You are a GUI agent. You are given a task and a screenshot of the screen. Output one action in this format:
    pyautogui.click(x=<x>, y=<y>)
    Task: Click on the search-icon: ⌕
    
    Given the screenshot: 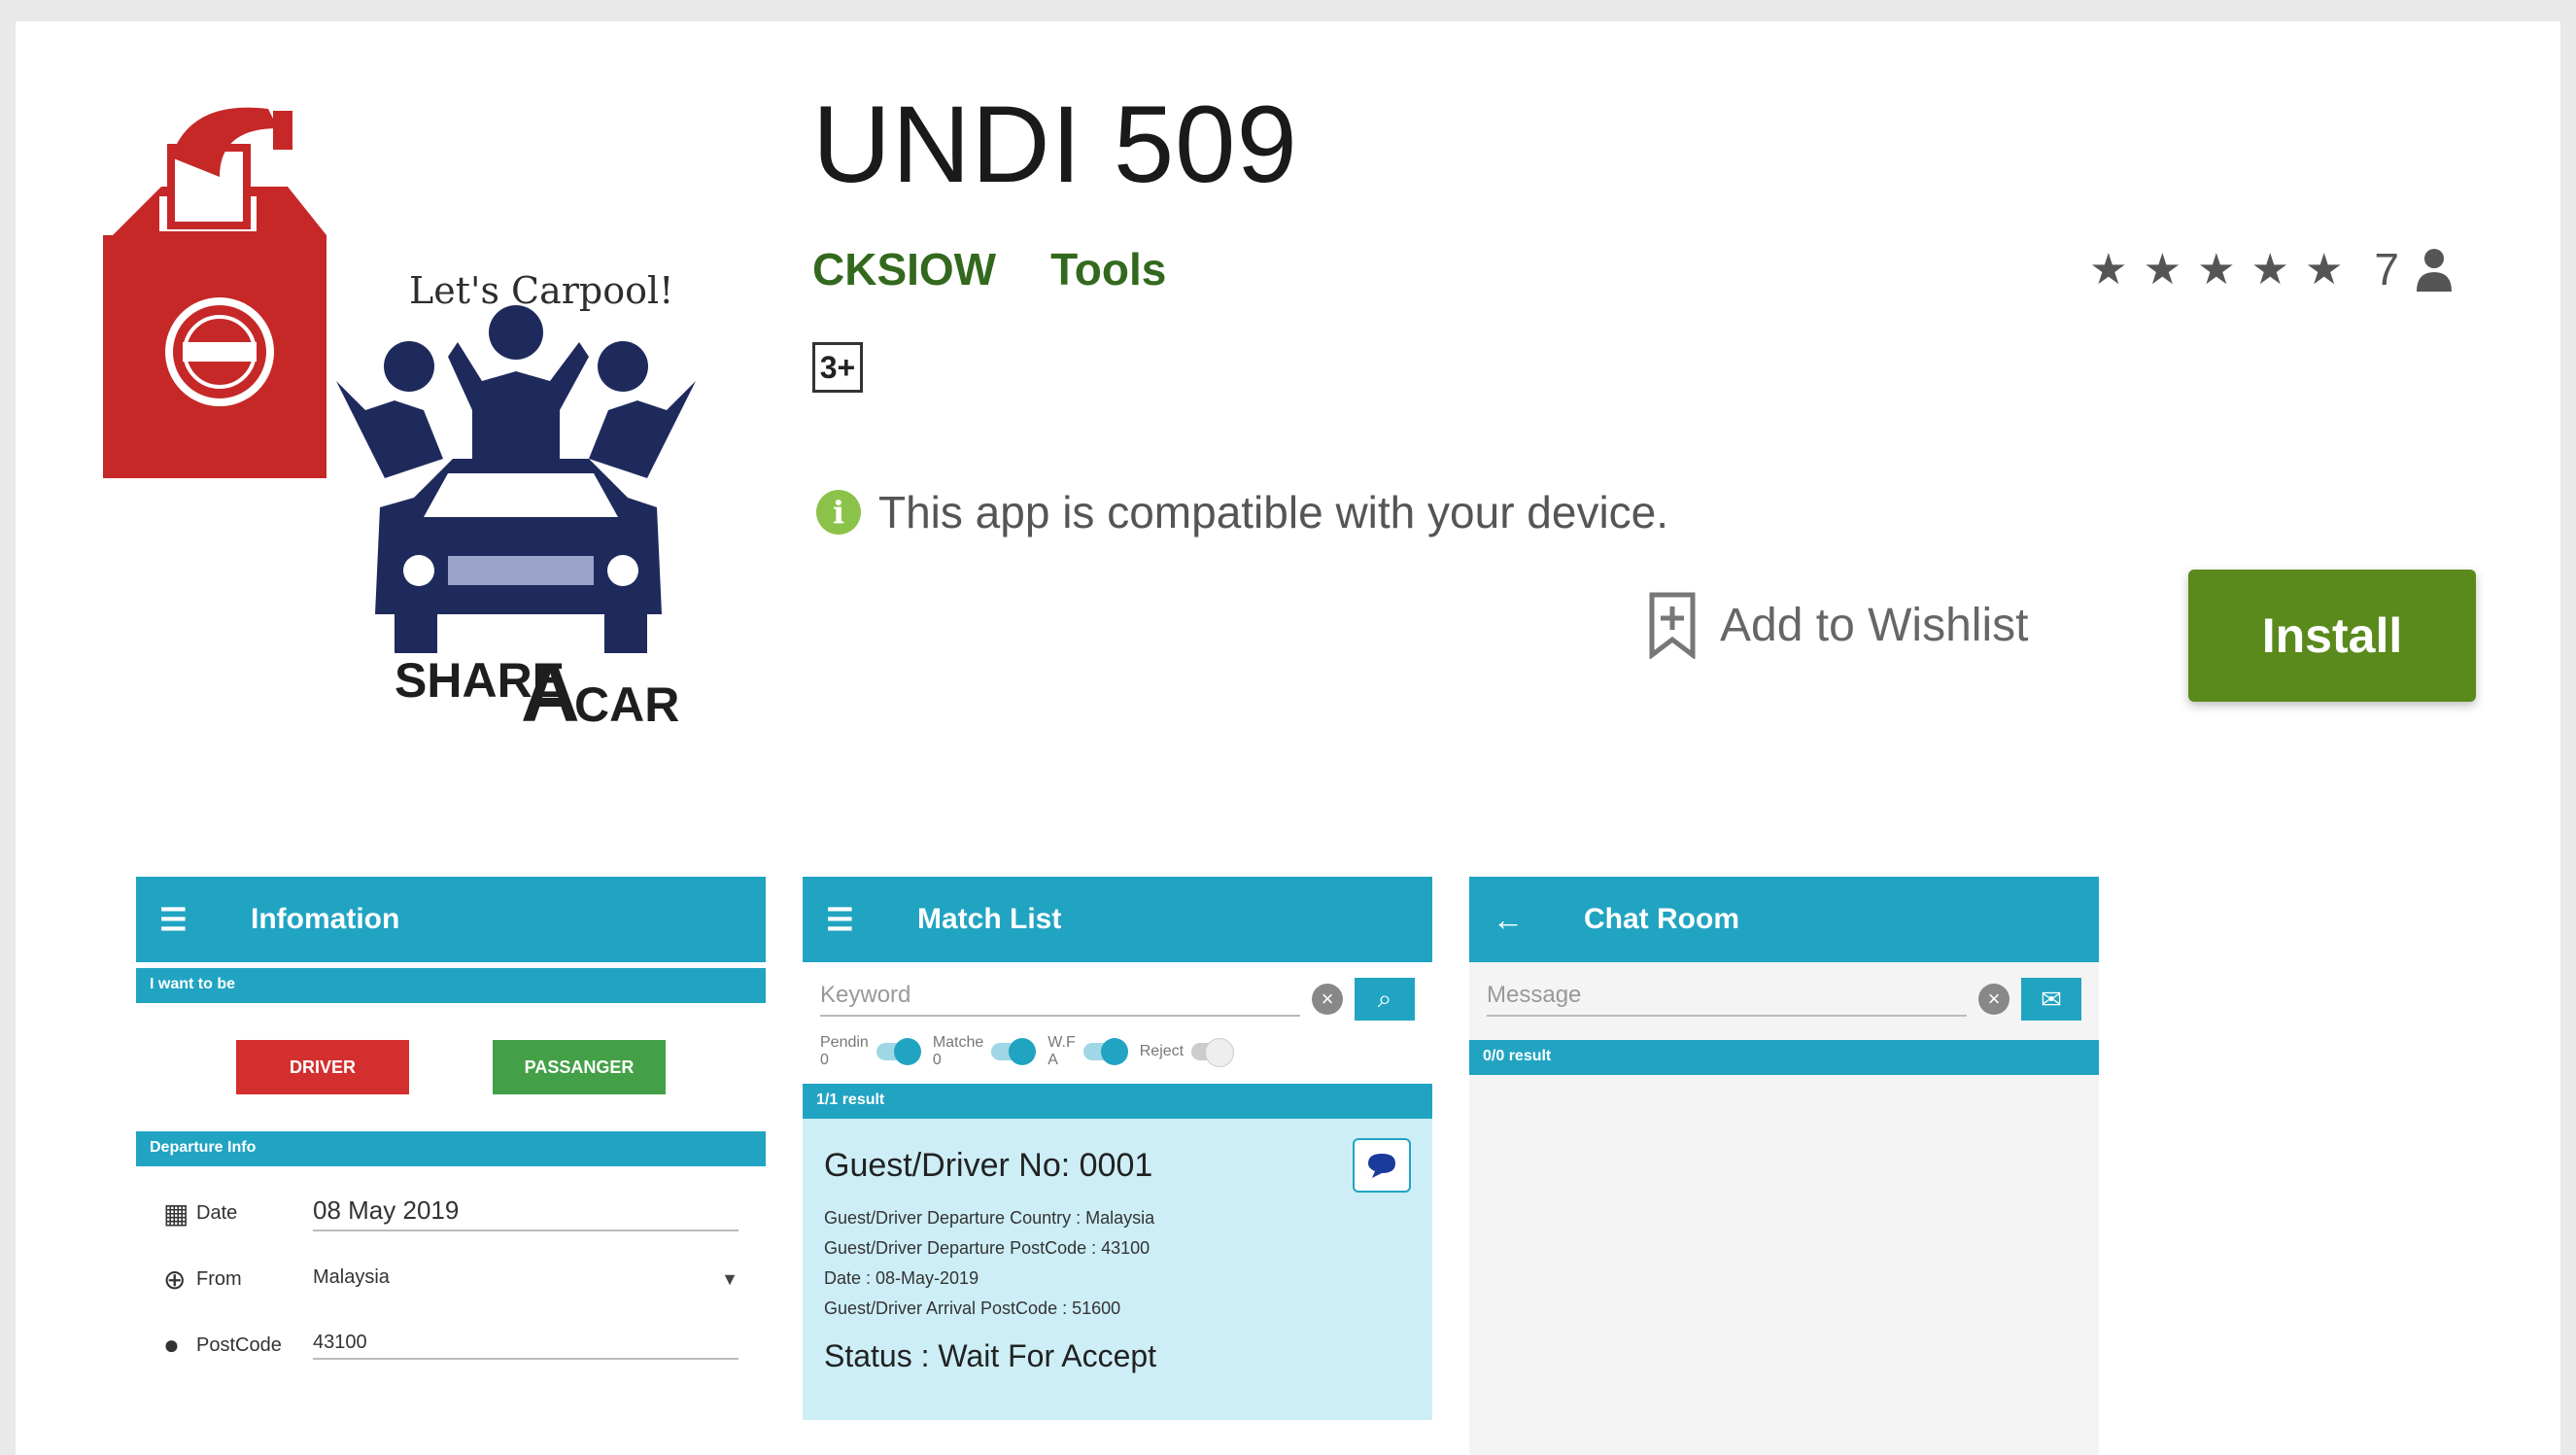 What is the action you would take?
    pyautogui.click(x=1385, y=999)
    